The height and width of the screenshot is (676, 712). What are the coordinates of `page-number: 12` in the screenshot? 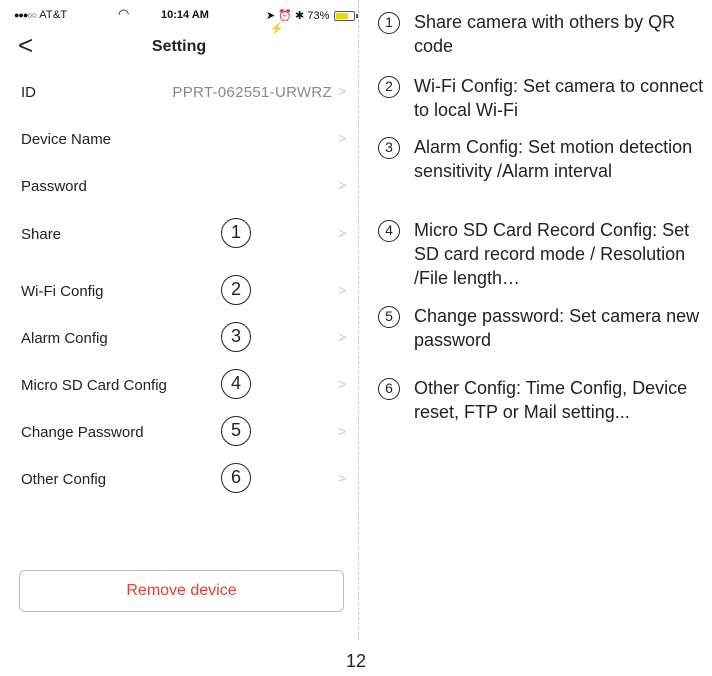 It's located at (356, 661).